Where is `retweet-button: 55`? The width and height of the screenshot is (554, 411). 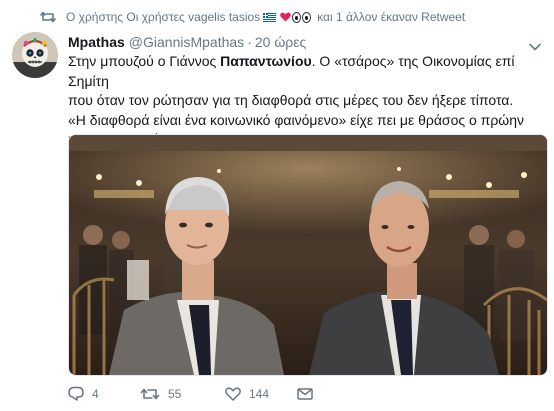 retweet-button: 55 is located at coordinates (182, 394).